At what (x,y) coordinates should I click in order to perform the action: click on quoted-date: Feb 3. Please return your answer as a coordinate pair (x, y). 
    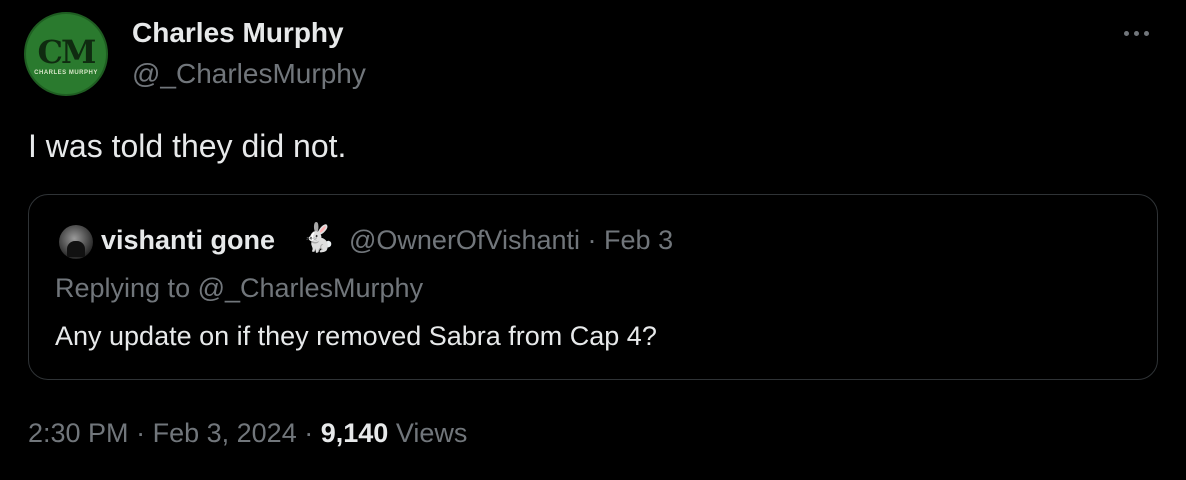
    Looking at the image, I should click on (638, 240).